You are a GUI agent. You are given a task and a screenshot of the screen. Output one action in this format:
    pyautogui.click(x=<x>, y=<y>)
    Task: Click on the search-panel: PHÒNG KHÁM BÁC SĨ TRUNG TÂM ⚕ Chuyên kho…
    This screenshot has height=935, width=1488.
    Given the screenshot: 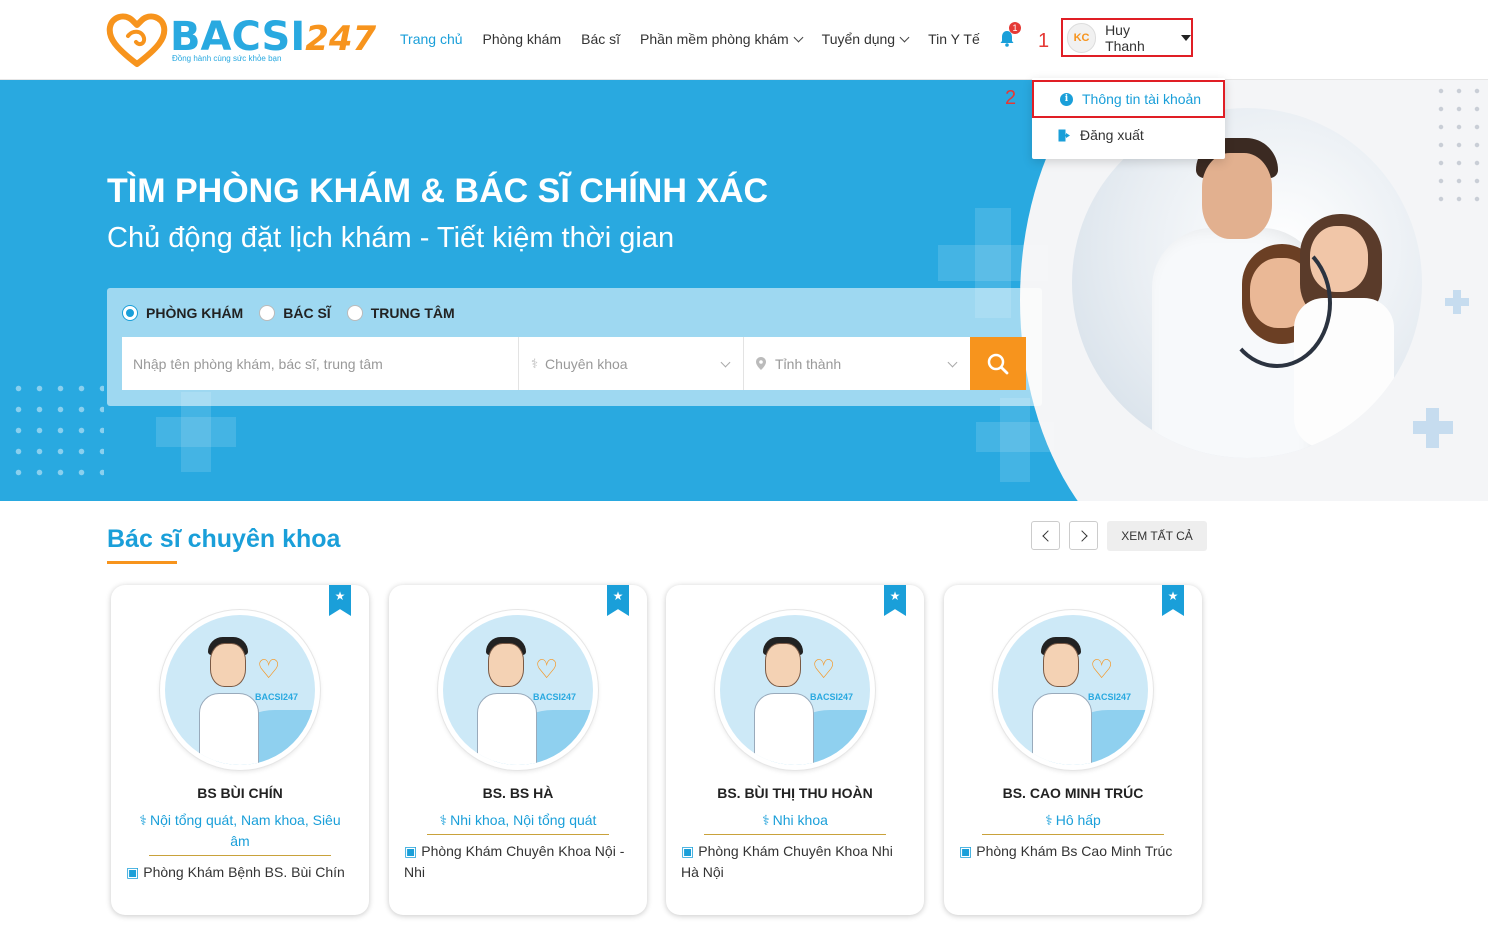 What is the action you would take?
    pyautogui.click(x=574, y=347)
    